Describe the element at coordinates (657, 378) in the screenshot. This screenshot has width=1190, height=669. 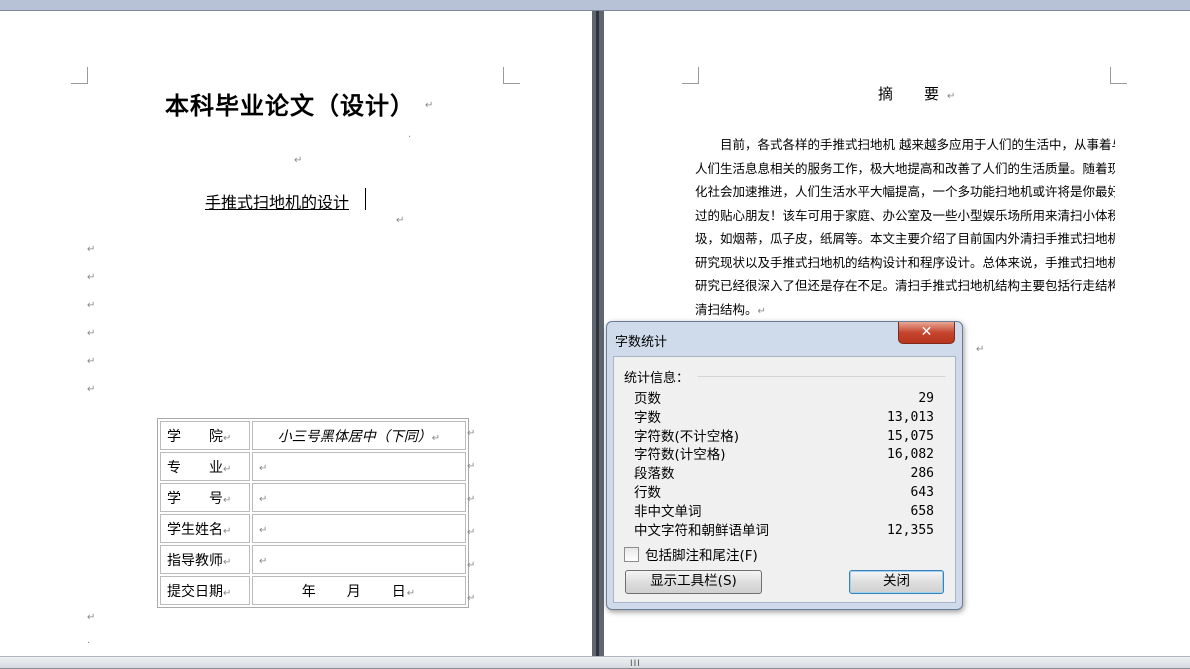
I see `statistics-label: 统计信息：` at that location.